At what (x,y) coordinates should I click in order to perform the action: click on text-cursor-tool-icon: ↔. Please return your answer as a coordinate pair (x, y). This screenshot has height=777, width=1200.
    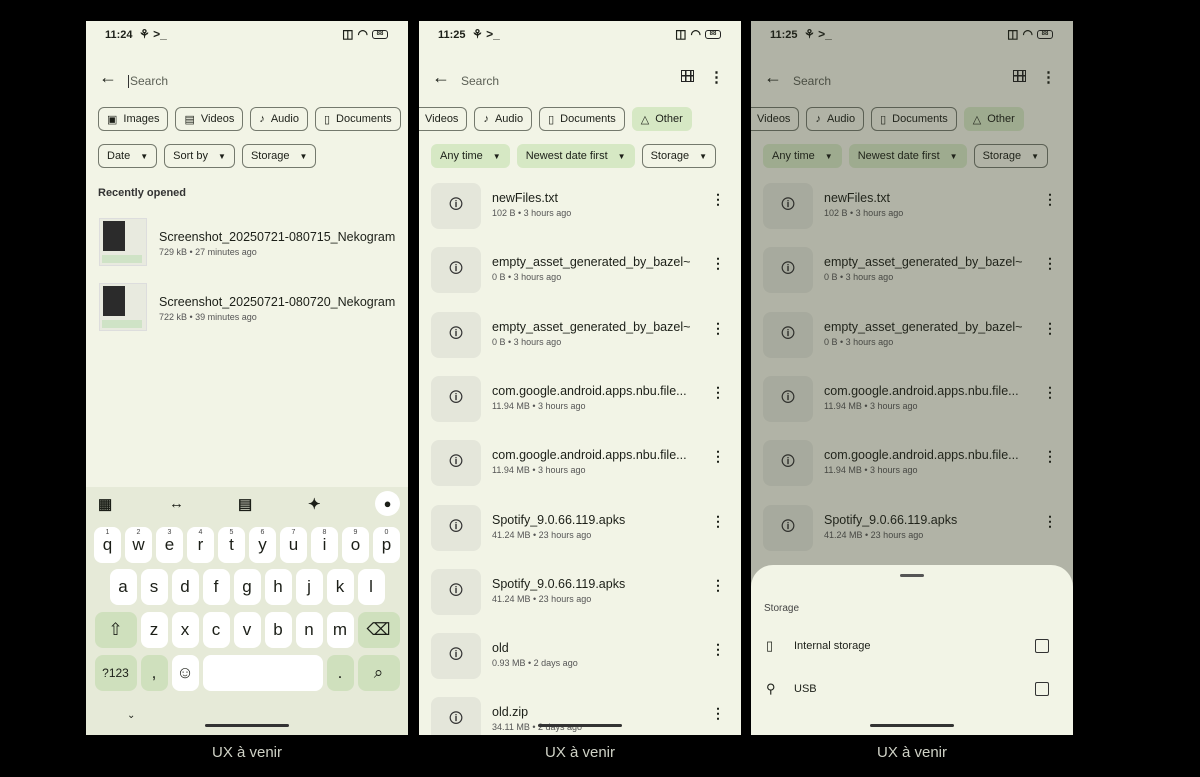
    Looking at the image, I should click on (176, 503).